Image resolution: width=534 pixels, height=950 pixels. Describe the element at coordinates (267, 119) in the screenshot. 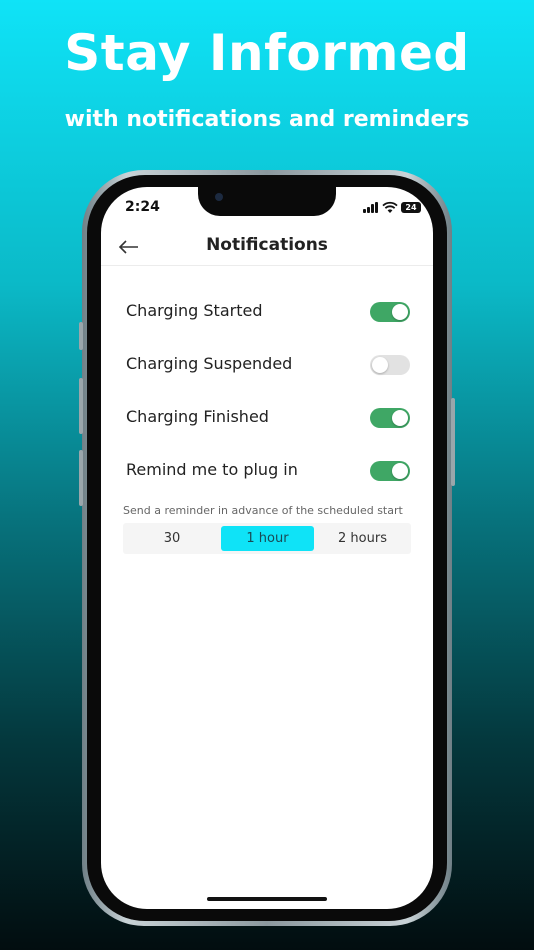

I see `promo-subline: with notifications and reminders` at that location.